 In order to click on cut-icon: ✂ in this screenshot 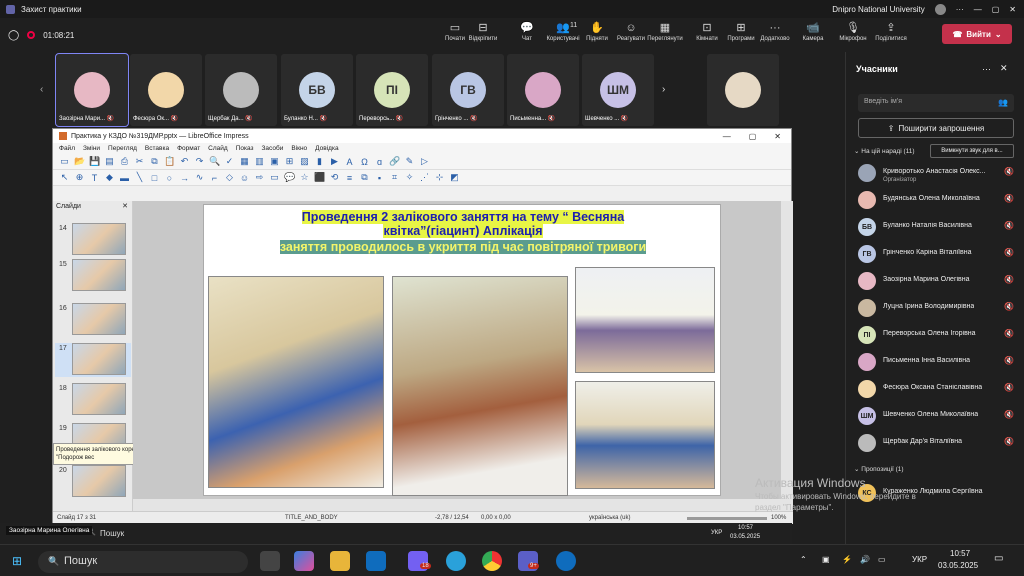, I will do `click(139, 161)`.